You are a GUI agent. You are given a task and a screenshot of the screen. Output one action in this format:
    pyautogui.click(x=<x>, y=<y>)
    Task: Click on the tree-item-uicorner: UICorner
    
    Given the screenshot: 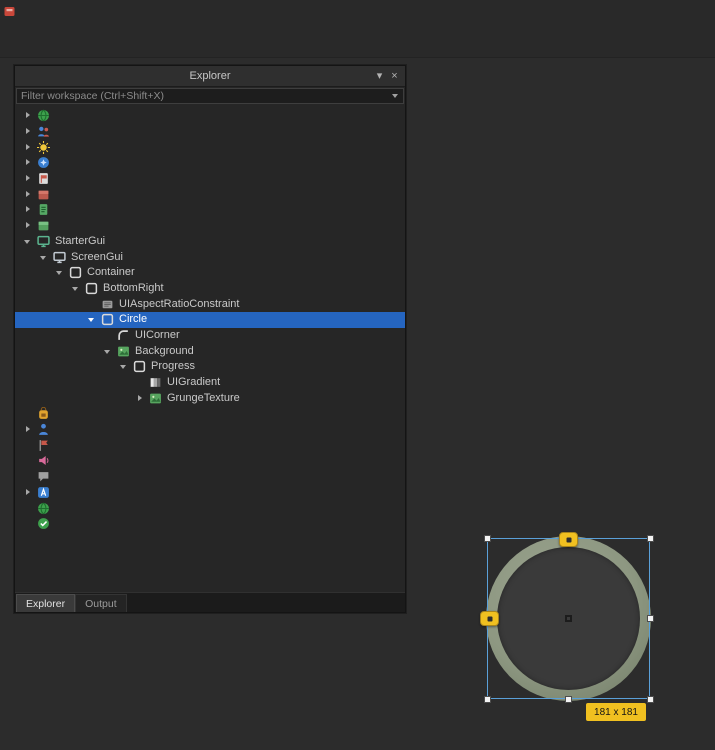 What is the action you would take?
    pyautogui.click(x=210, y=336)
    